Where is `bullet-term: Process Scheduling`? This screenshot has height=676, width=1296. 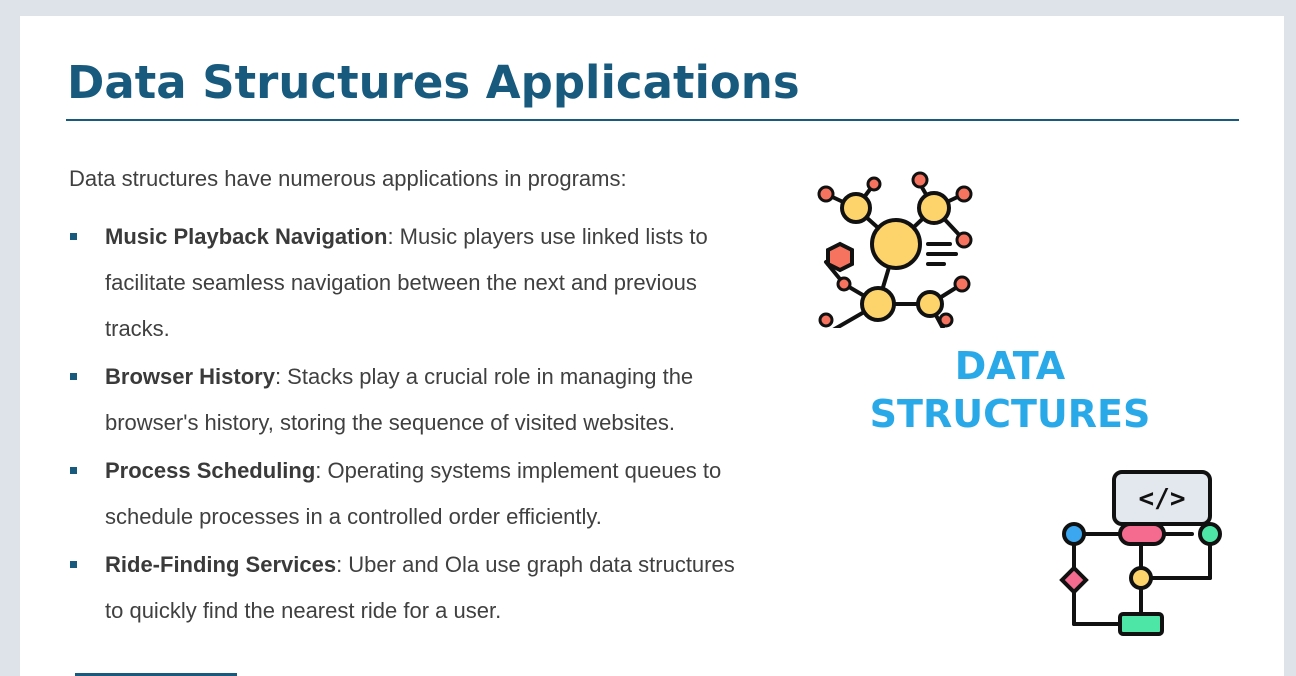 bullet-term: Process Scheduling is located at coordinates (210, 470).